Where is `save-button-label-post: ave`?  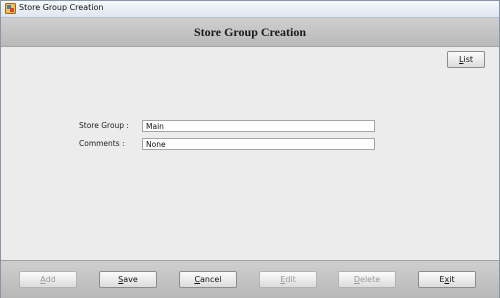
save-button-label-post: ave is located at coordinates (130, 279).